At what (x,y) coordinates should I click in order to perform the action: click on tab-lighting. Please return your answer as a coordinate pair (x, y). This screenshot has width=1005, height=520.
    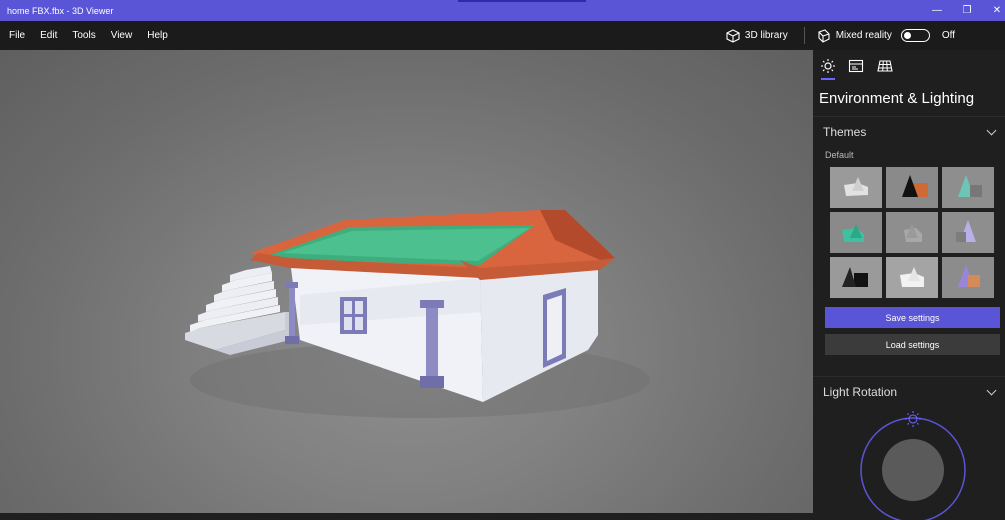
    Looking at the image, I should click on (828, 66).